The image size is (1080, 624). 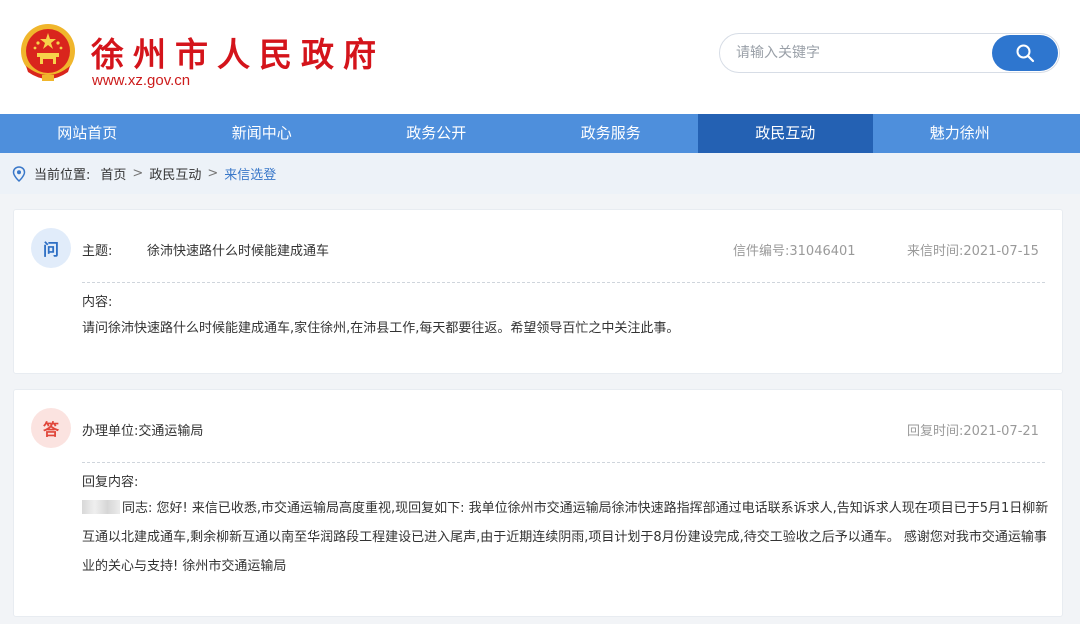 What do you see at coordinates (51, 428) in the screenshot?
I see `answer-badge: 答` at bounding box center [51, 428].